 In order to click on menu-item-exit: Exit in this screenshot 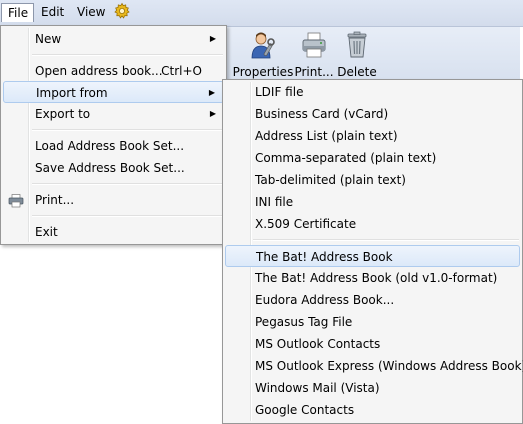, I will do `click(113, 232)`.